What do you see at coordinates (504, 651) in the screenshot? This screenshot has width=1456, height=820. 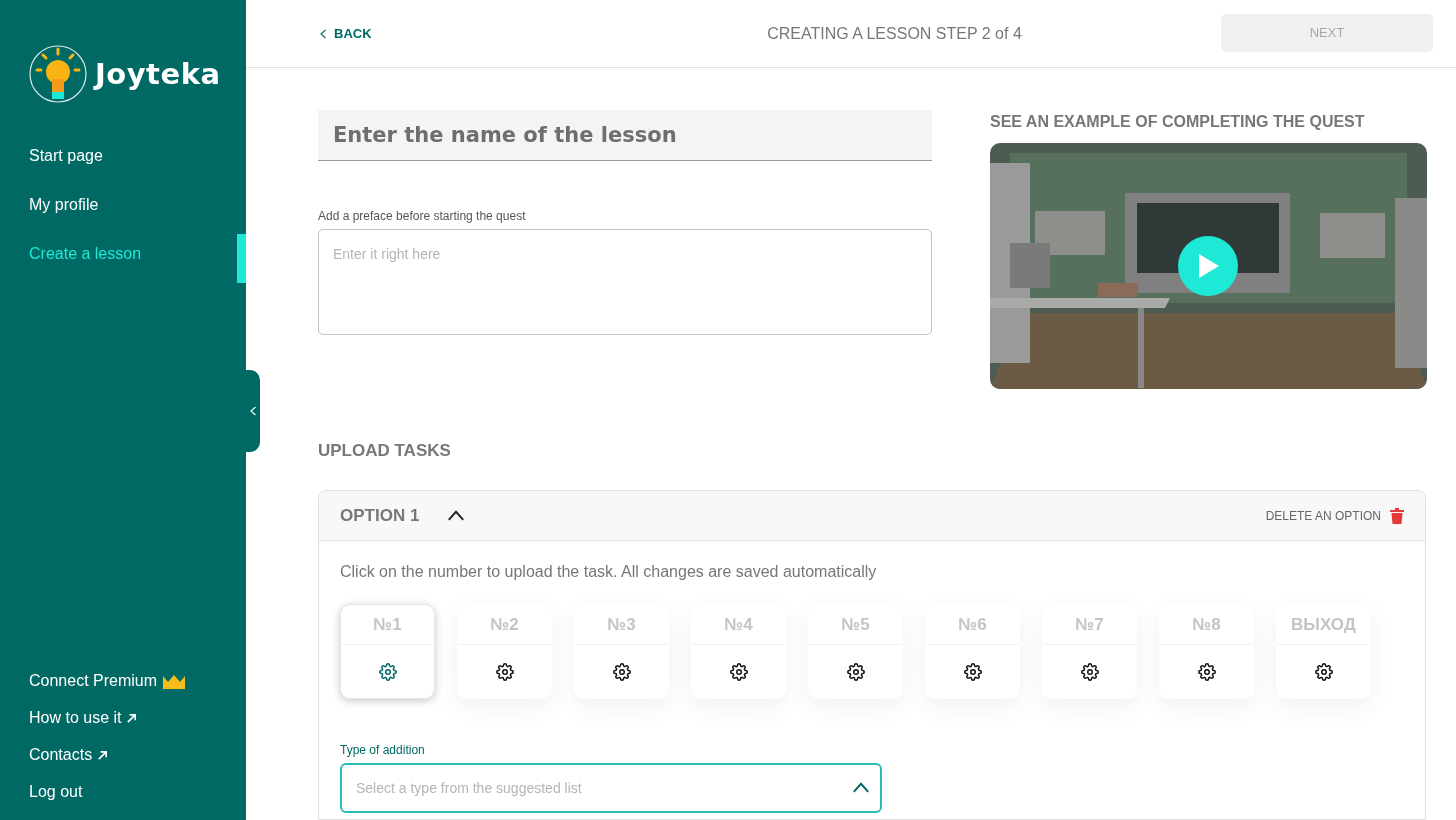 I see `task-card: №2` at bounding box center [504, 651].